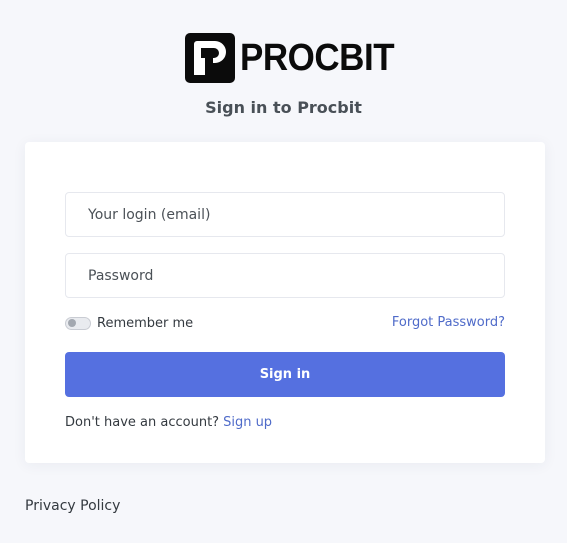 The width and height of the screenshot is (567, 543). Describe the element at coordinates (247, 422) in the screenshot. I see `sign-up-link: Sign up` at that location.